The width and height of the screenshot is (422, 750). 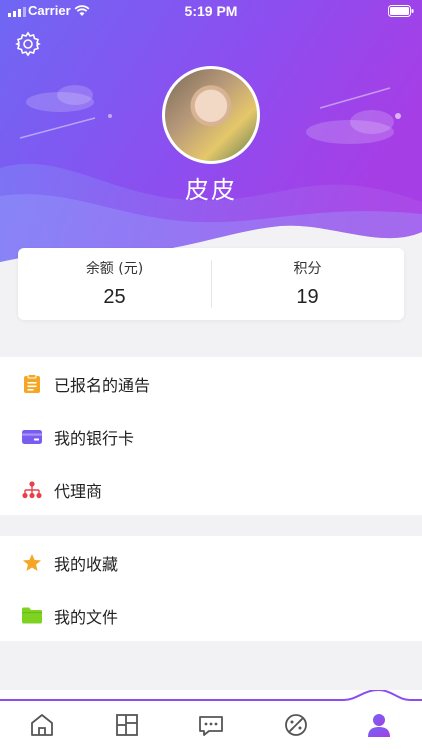 What do you see at coordinates (307, 297) in the screenshot?
I see `points-value: 19` at bounding box center [307, 297].